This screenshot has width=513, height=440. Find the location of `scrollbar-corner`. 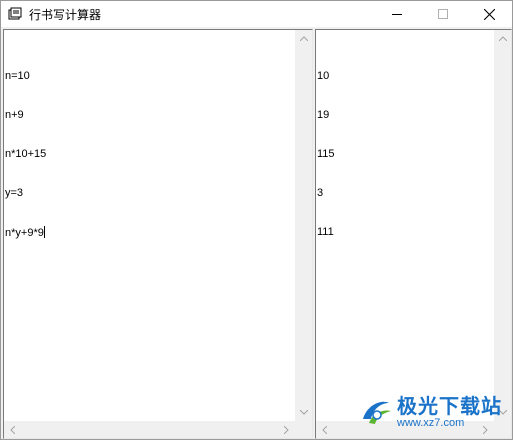

scrollbar-corner is located at coordinates (303, 429).